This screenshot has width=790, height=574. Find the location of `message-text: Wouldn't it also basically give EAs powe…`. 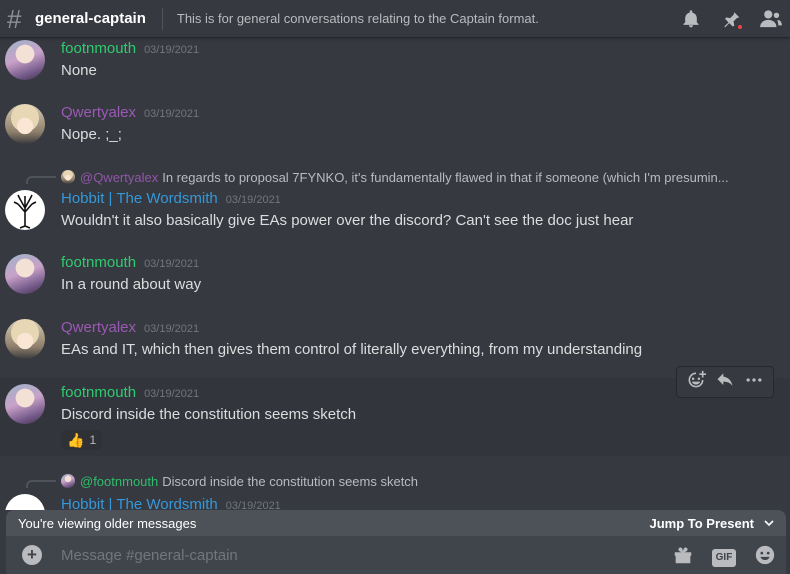

message-text: Wouldn't it also basically give EAs powe… is located at coordinates (347, 220).